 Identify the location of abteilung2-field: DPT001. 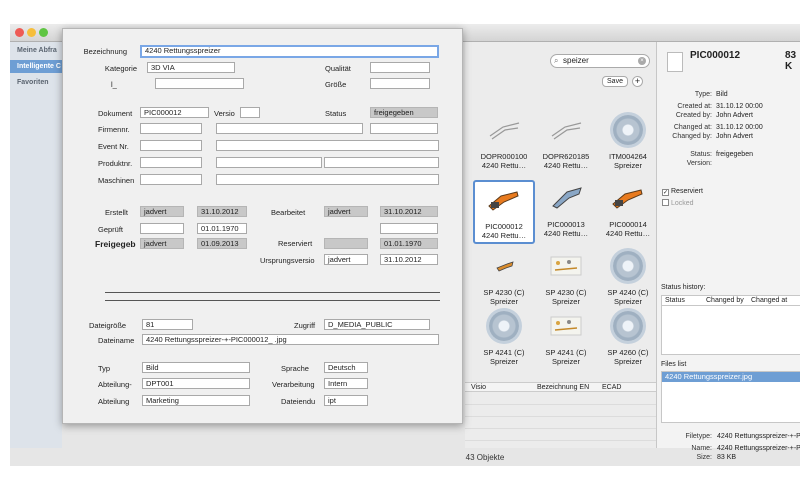
(196, 383).